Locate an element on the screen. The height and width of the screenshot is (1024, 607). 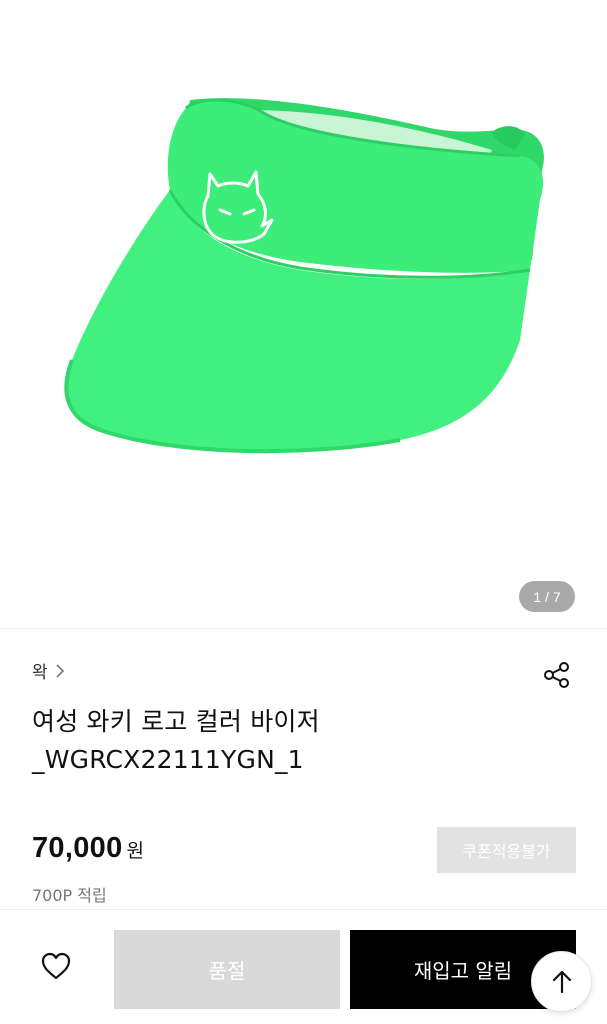
soldout-button: 품절 is located at coordinates (227, 969).